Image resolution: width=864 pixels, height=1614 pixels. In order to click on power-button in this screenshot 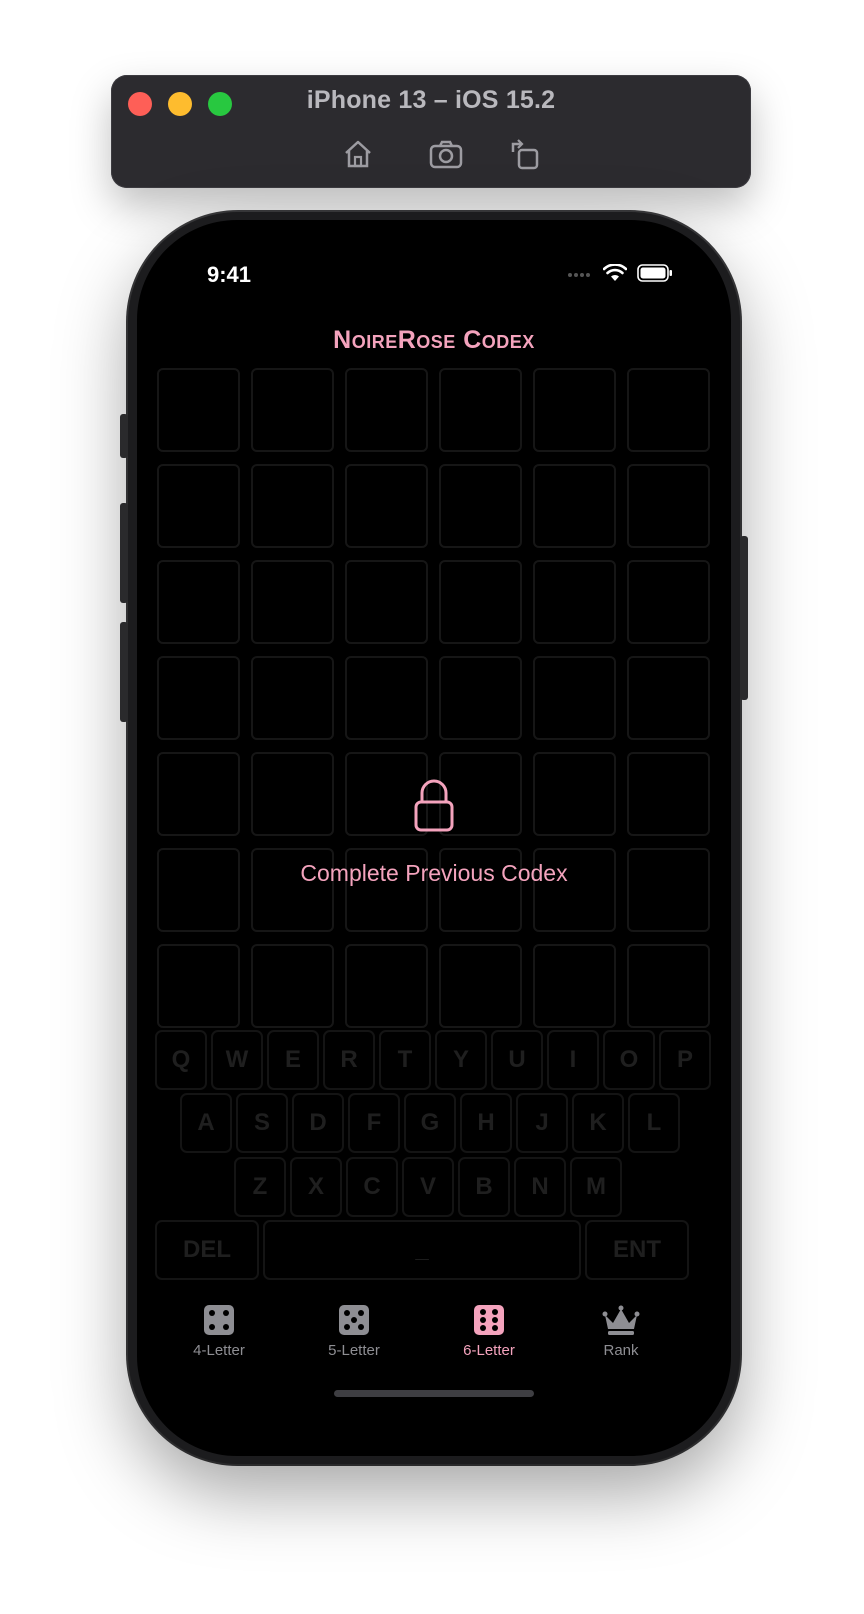, I will do `click(744, 618)`.